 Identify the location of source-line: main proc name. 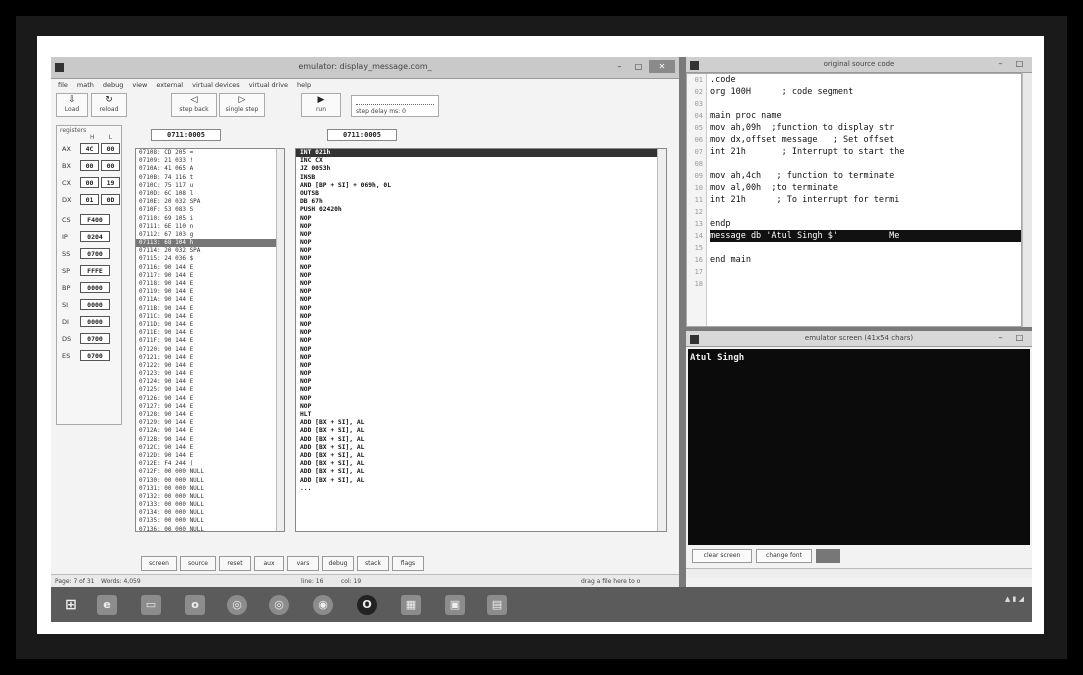
(865, 116).